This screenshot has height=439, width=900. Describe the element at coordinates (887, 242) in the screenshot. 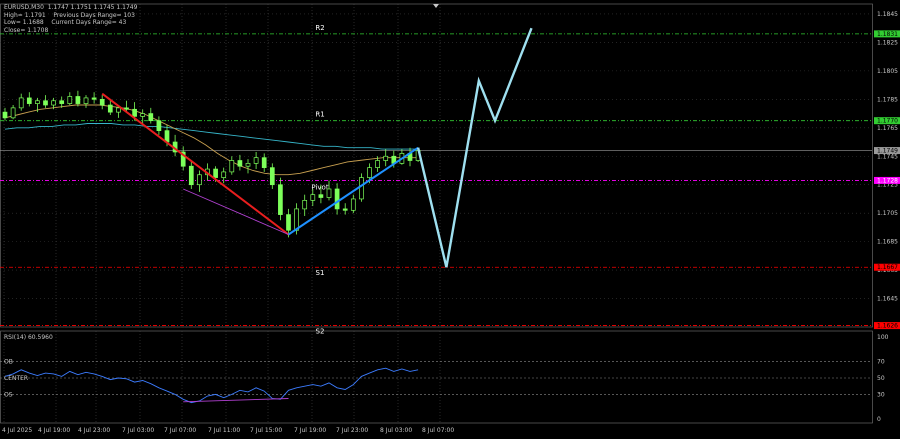

I see `price-tick-label: 1.1685` at that location.